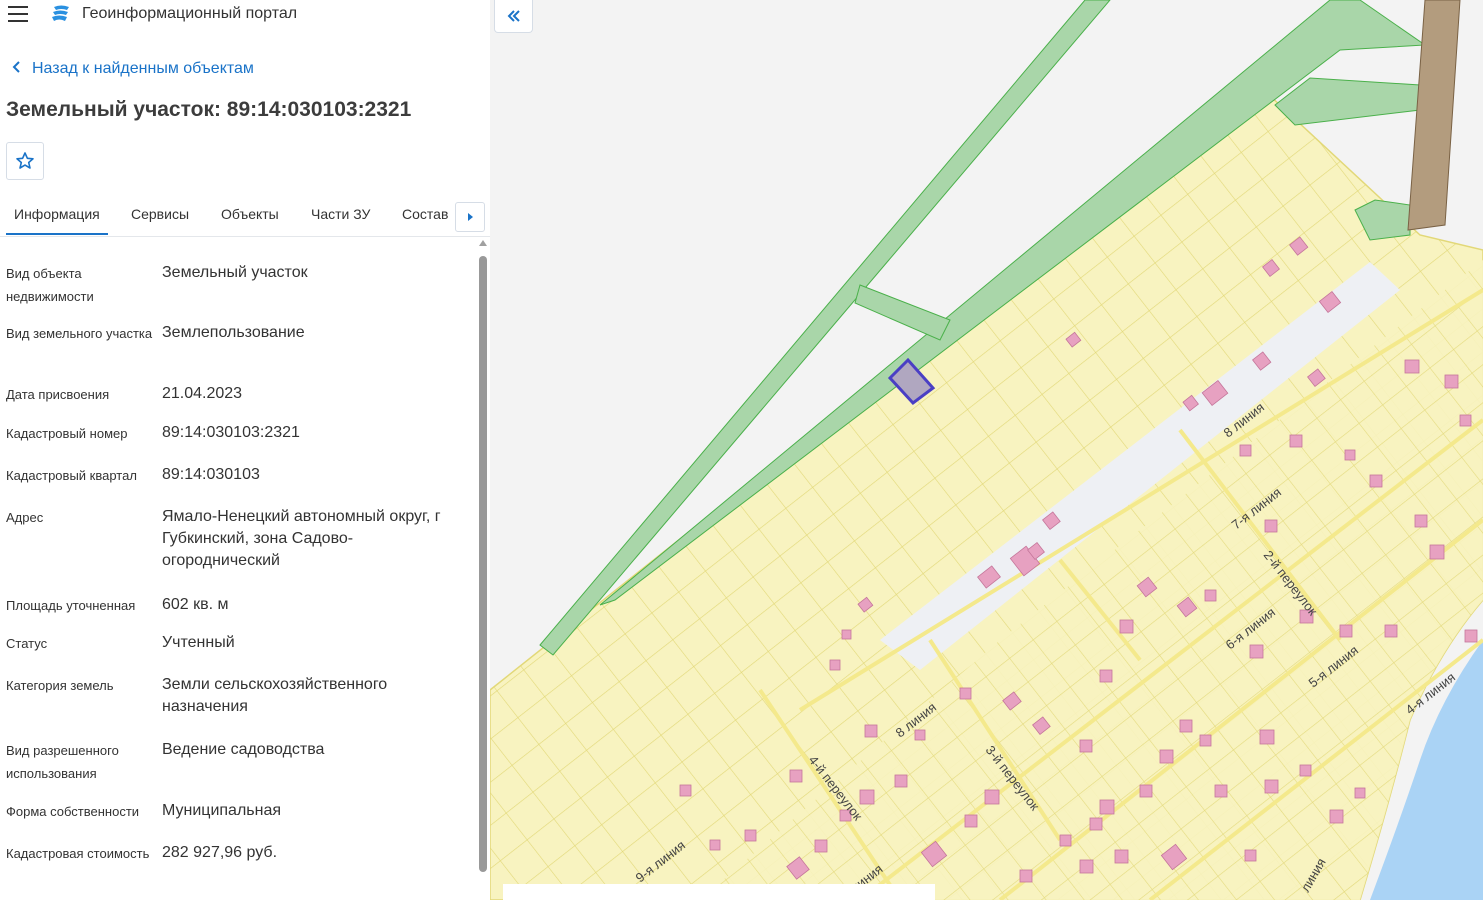 The height and width of the screenshot is (900, 1483). Describe the element at coordinates (57, 234) in the screenshot. I see `active-tab-indicator` at that location.